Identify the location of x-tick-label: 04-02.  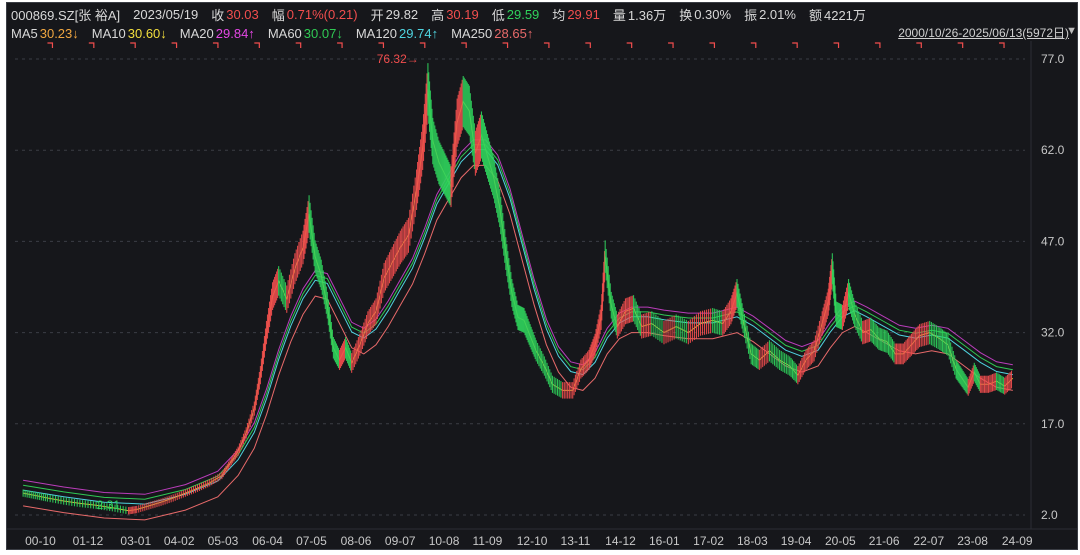
(179, 541).